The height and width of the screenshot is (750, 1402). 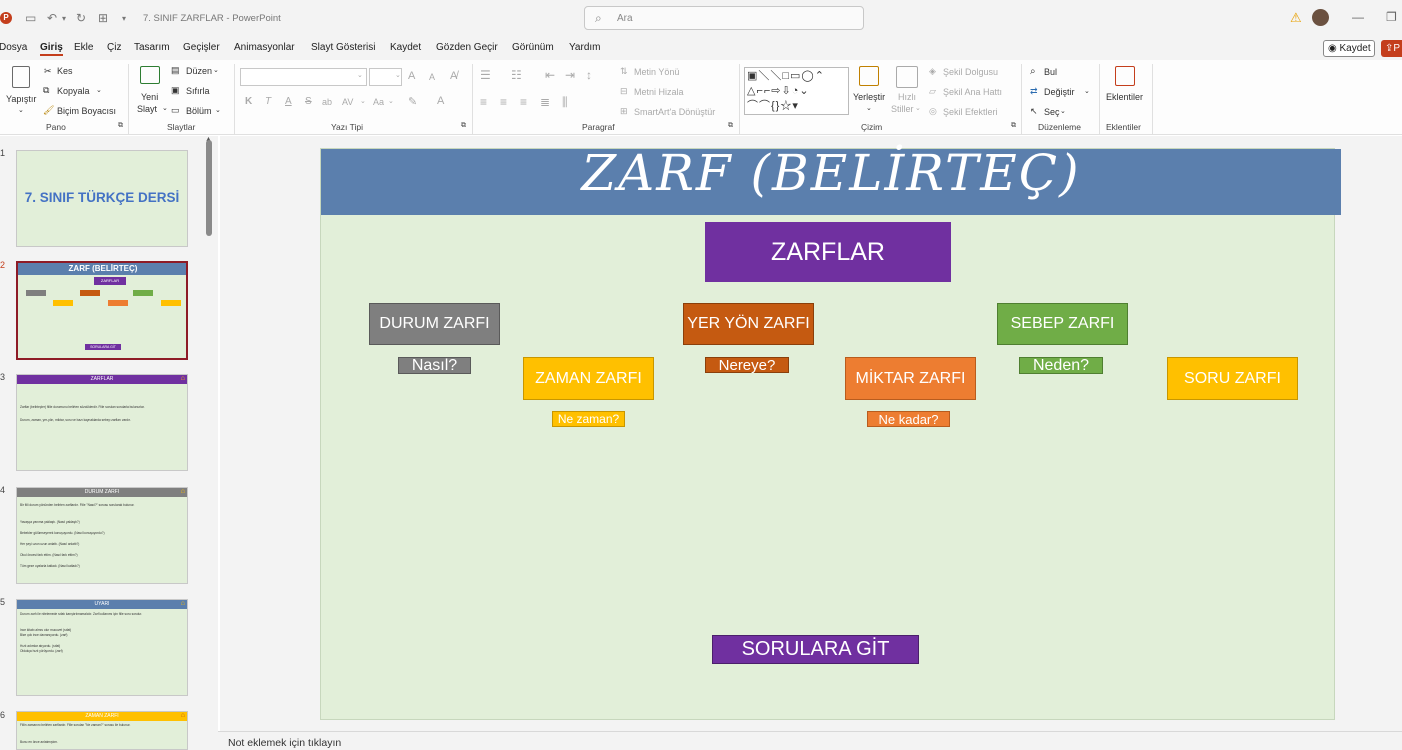 I want to click on undo-icon: ↶, so click(x=52, y=18).